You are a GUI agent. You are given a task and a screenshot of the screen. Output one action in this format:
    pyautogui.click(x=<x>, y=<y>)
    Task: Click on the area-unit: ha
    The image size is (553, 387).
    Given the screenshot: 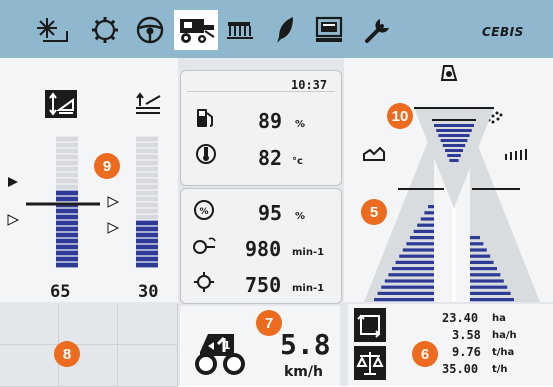 What is the action you would take?
    pyautogui.click(x=499, y=318)
    